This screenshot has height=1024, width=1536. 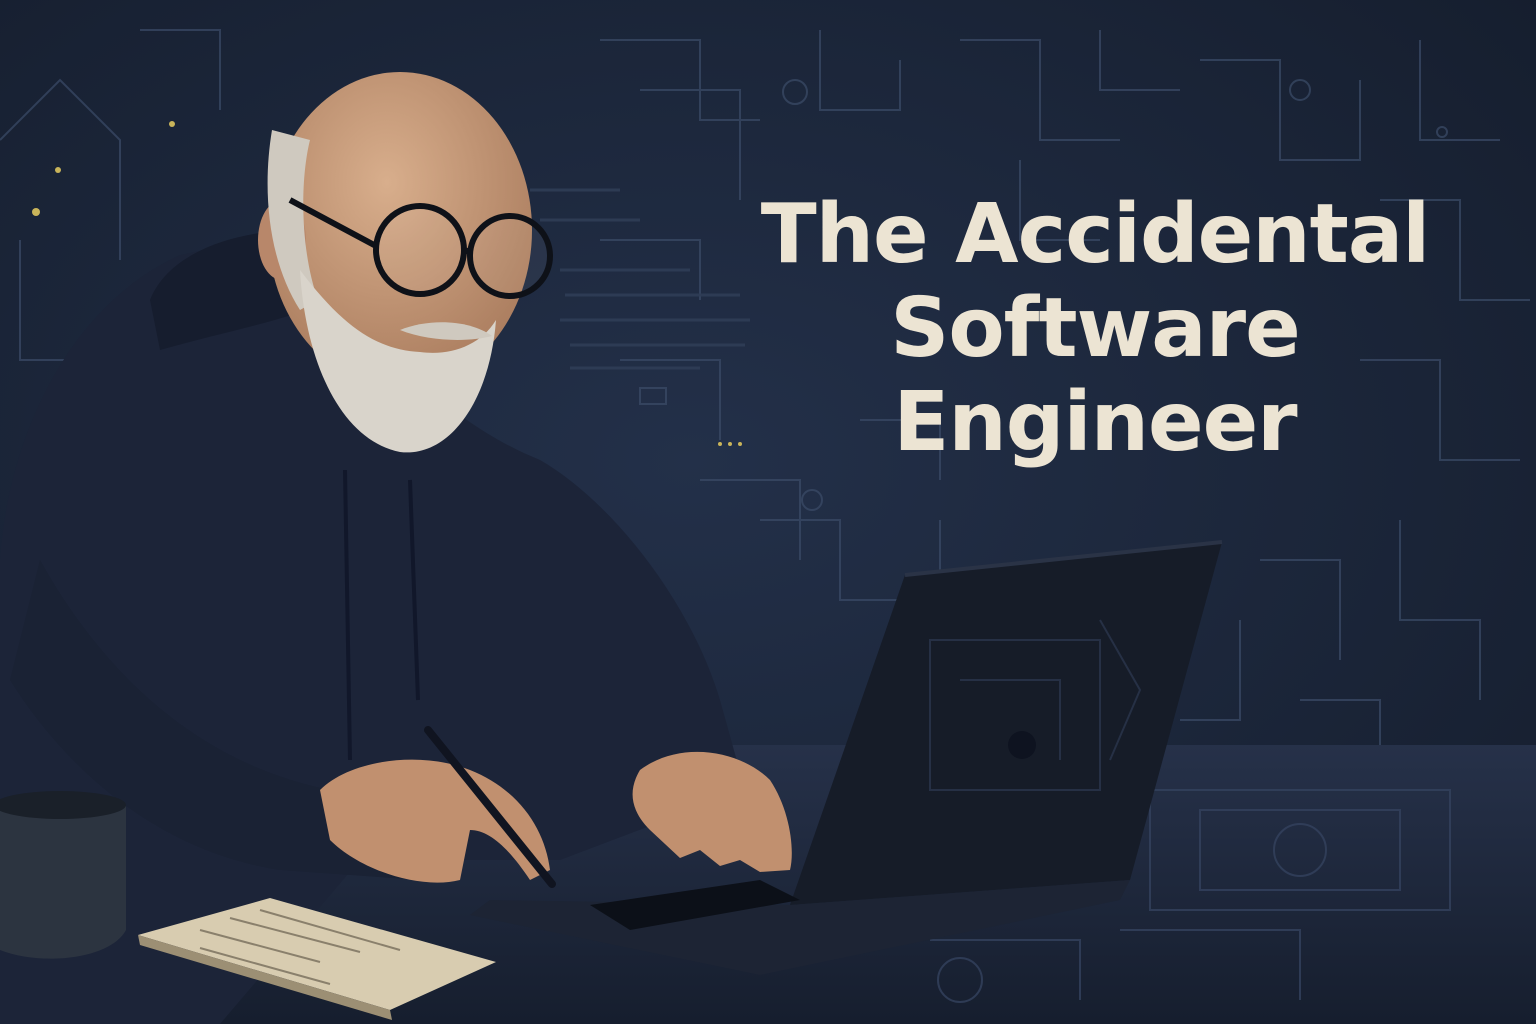 I want to click on title-line-1: The Accidental, so click(x=1095, y=234).